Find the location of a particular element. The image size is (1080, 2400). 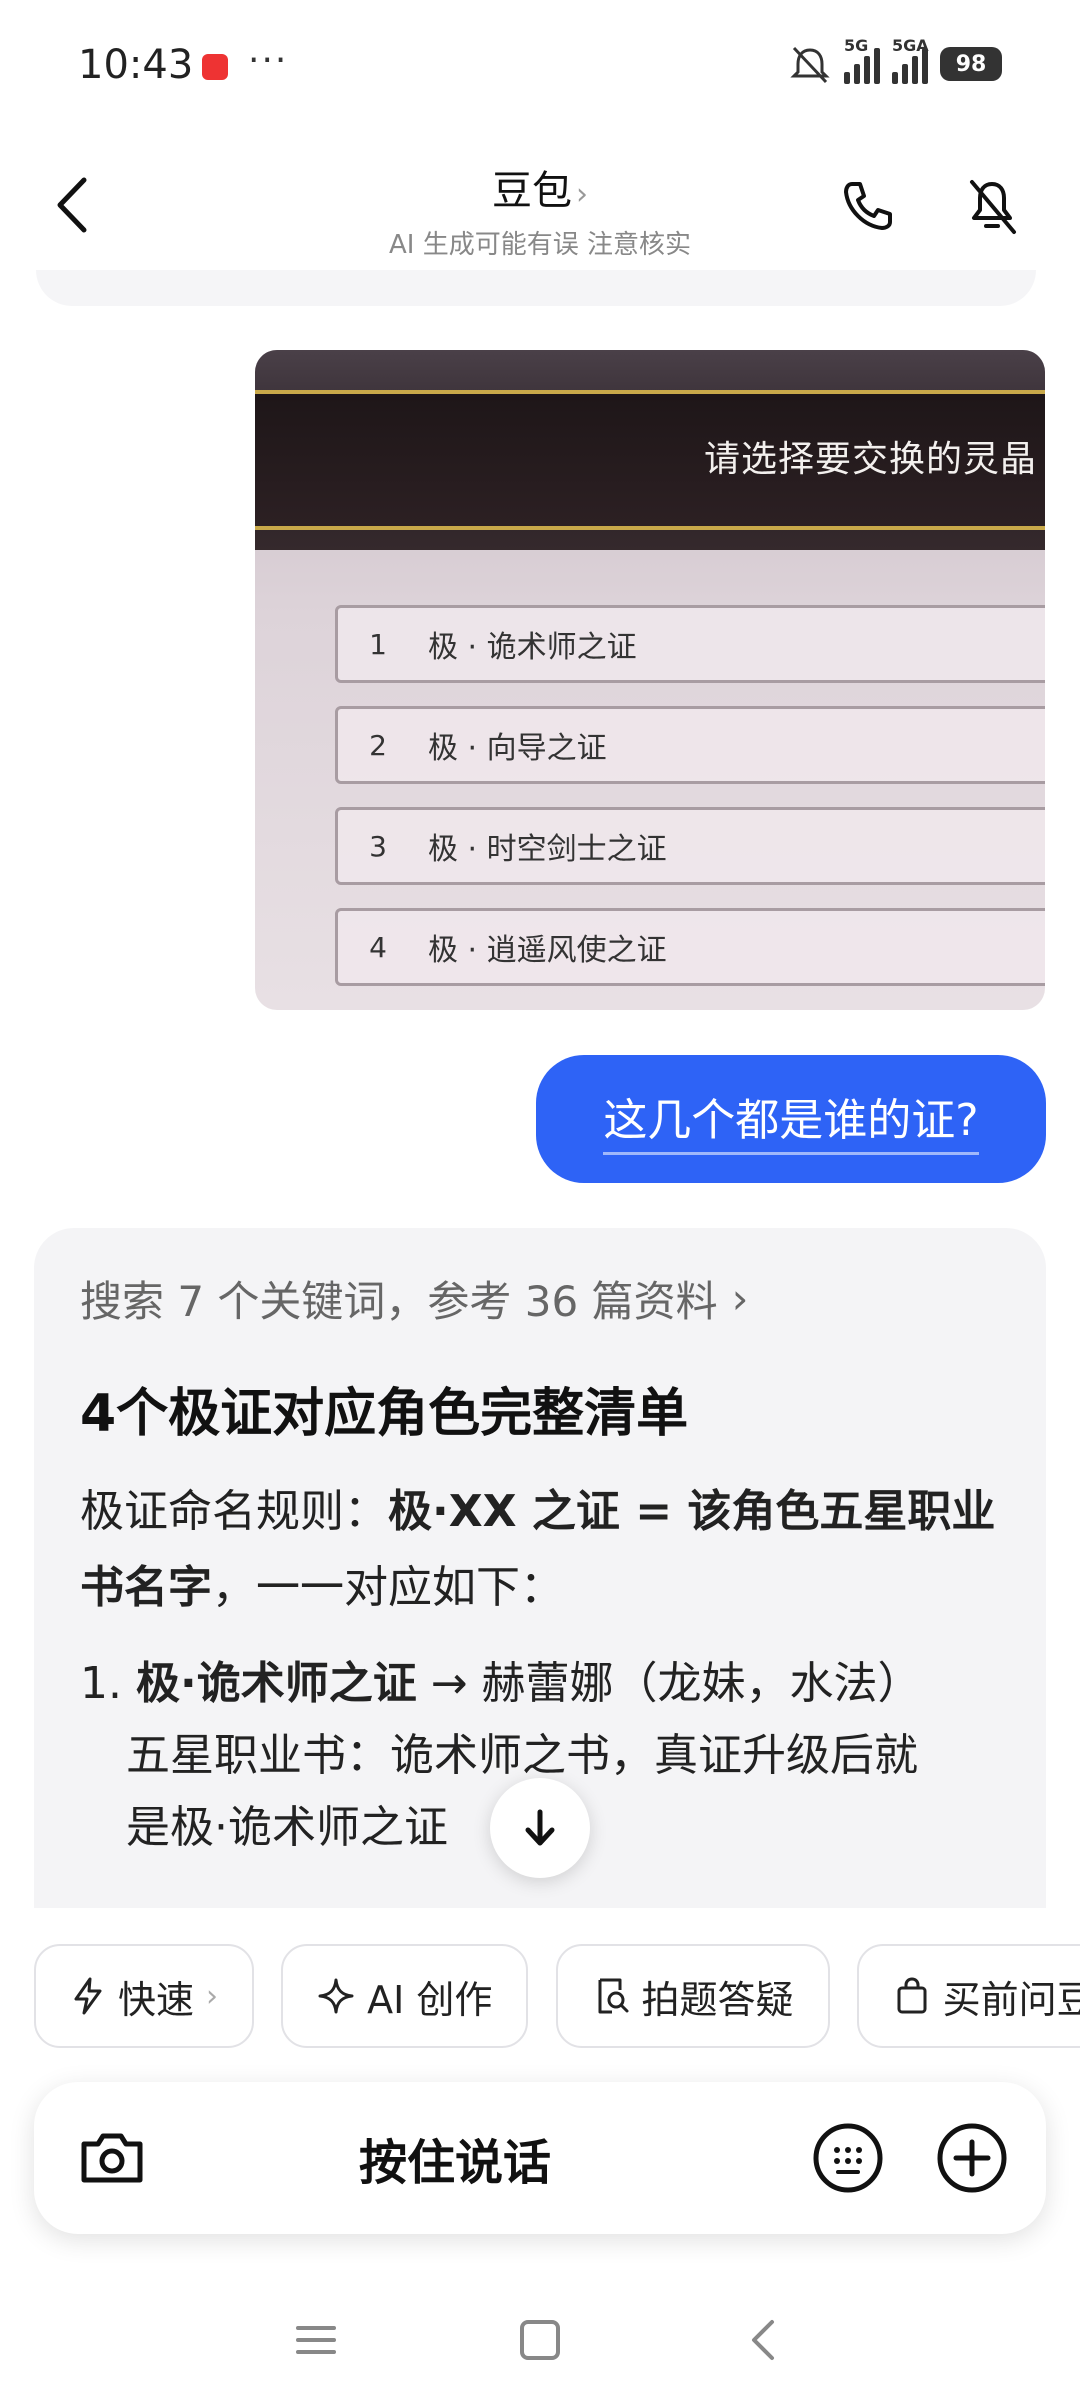

recent-apps-icon is located at coordinates (316, 2340).